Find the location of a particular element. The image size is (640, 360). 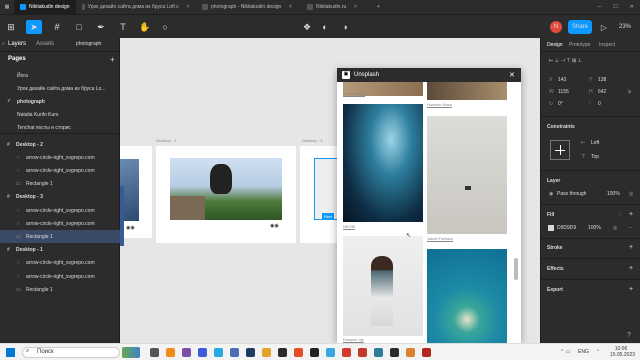

help-icon: ? is located at coordinates (629, 335).